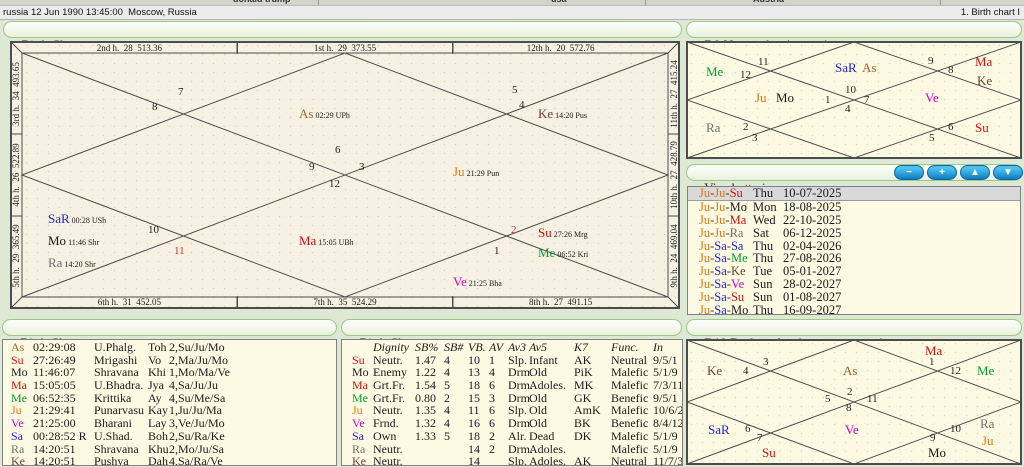 The width and height of the screenshot is (1024, 467). What do you see at coordinates (951, 70) in the screenshot?
I see `house-number: 8` at bounding box center [951, 70].